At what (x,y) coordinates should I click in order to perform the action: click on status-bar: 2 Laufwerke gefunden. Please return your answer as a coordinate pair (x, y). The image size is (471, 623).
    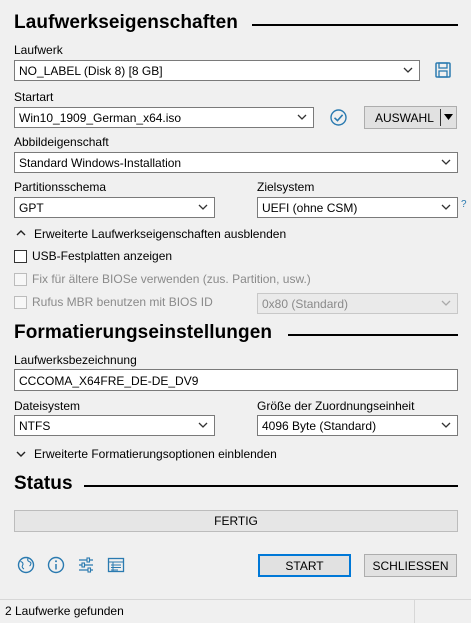
    Looking at the image, I should click on (235, 611).